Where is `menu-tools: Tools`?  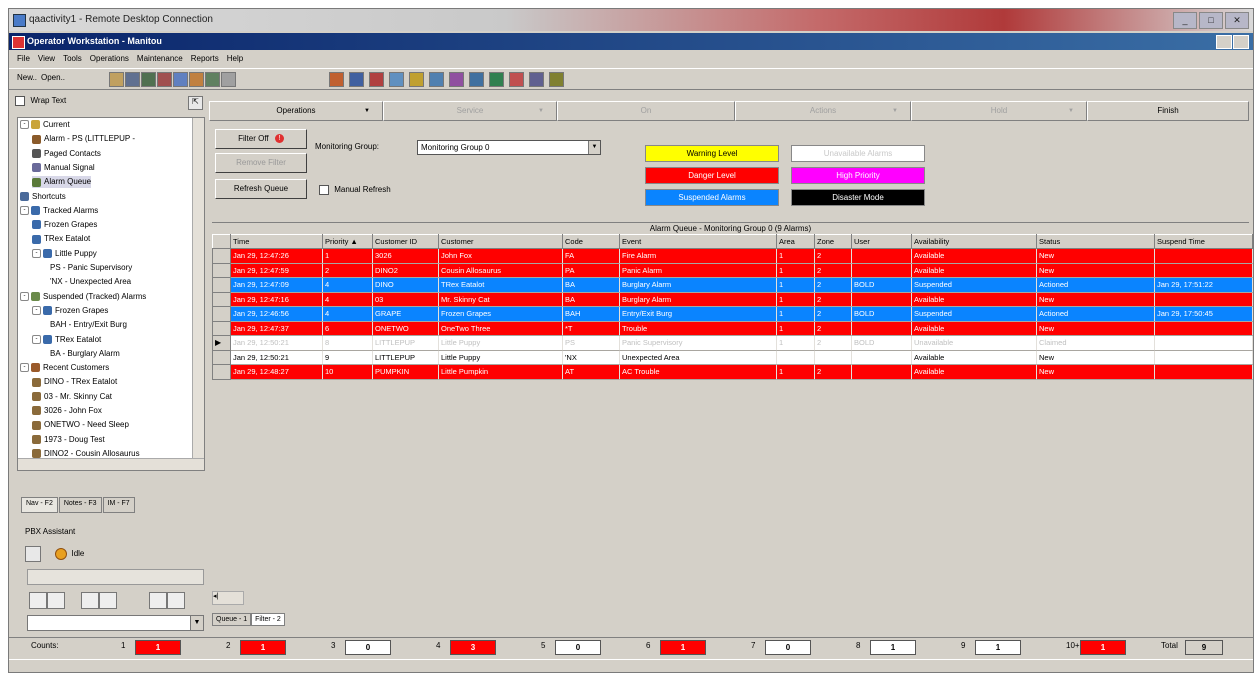
menu-tools: Tools is located at coordinates (72, 58).